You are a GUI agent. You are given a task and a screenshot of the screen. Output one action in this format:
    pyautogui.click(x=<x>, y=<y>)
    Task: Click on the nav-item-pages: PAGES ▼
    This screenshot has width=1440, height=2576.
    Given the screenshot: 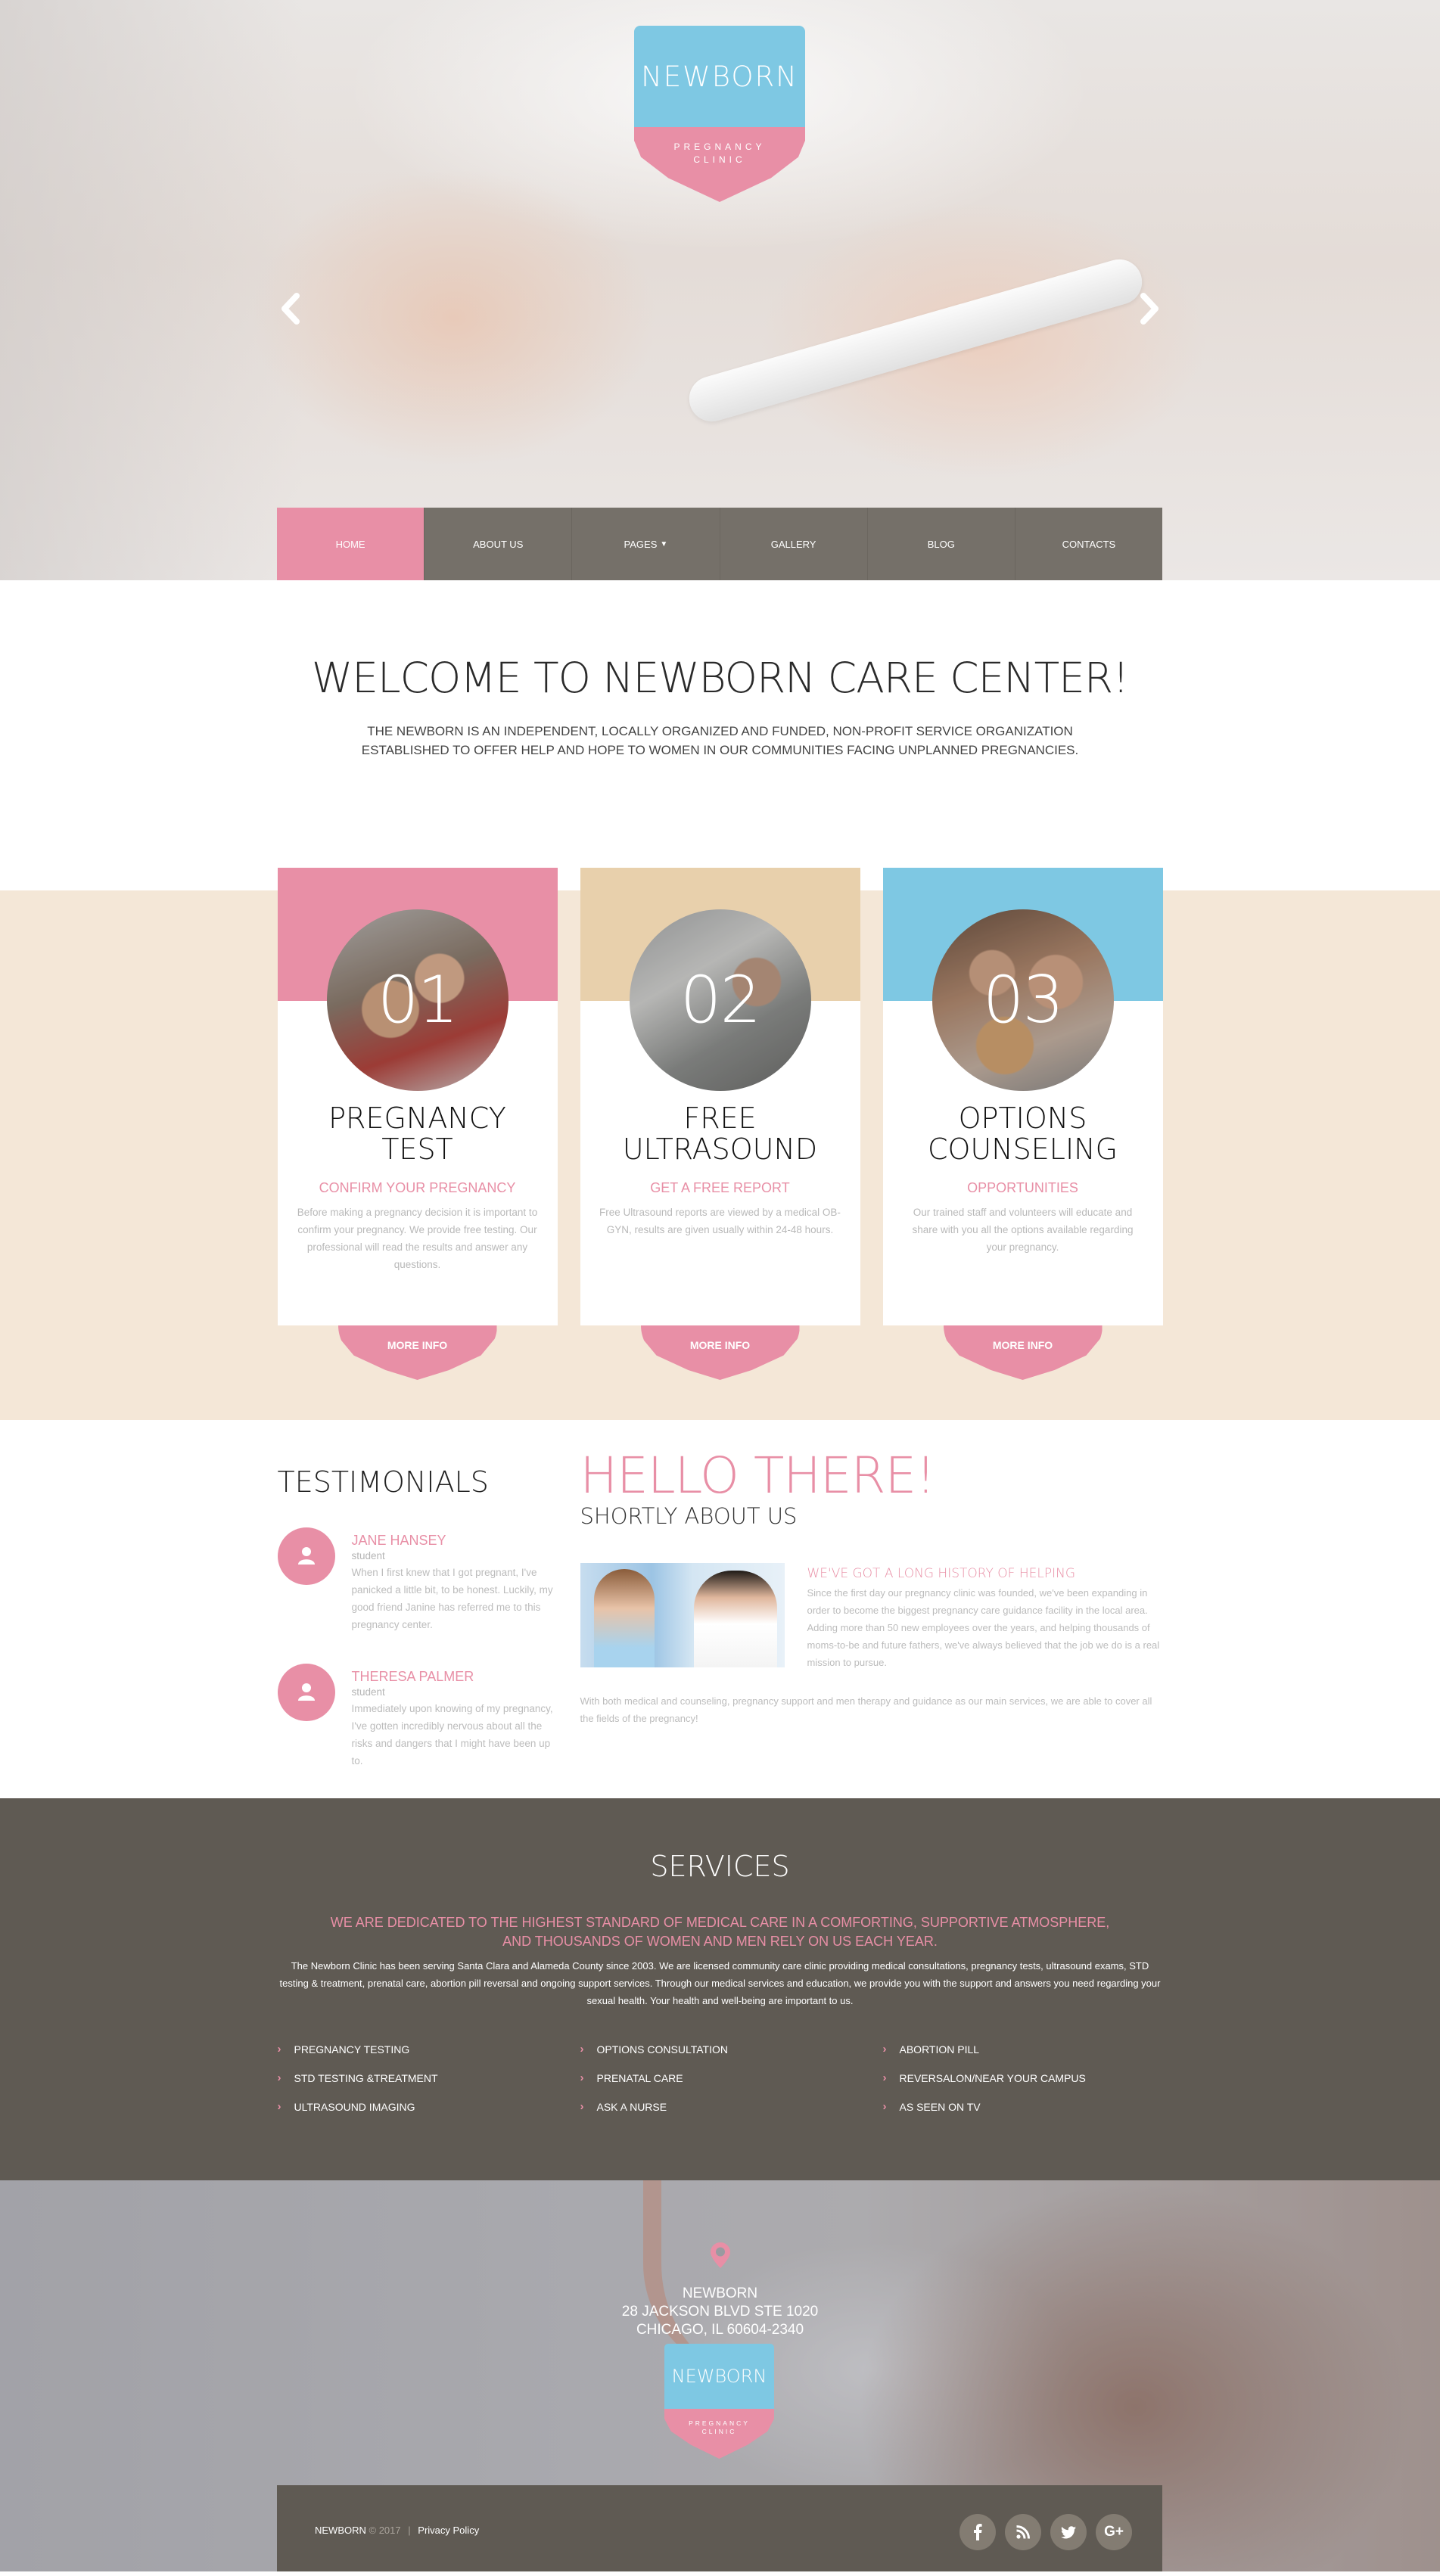 What is the action you would take?
    pyautogui.click(x=646, y=544)
    